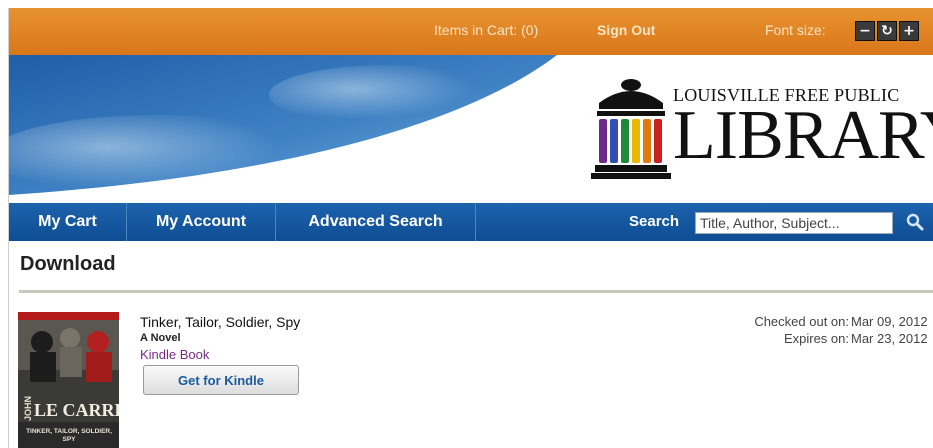 This screenshot has height=448, width=933. I want to click on nav-my-cart: My Cart, so click(68, 222).